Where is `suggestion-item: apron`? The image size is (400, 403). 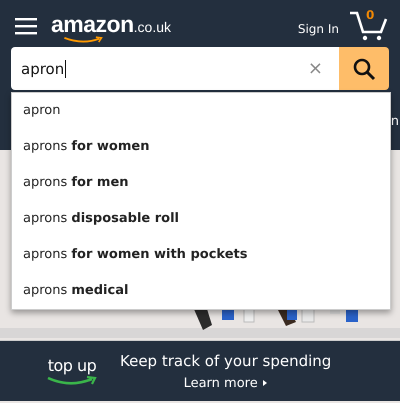
suggestion-item: apron is located at coordinates (201, 111).